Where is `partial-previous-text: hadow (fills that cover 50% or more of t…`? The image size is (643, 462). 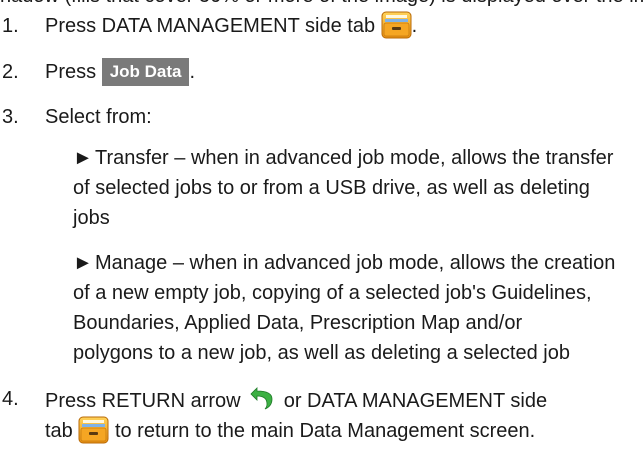 partial-previous-text: hadow (fills that cover 50% or more of t… is located at coordinates (321, 5).